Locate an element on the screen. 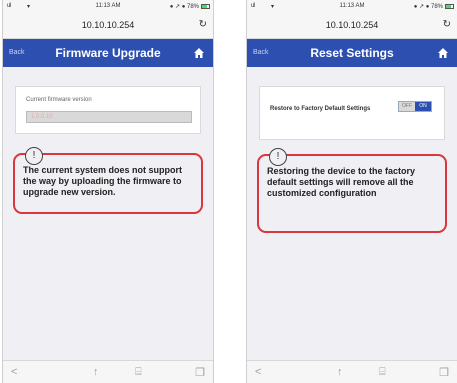 The width and height of the screenshot is (457, 383). page-title: Firmware Upgrade is located at coordinates (108, 53).